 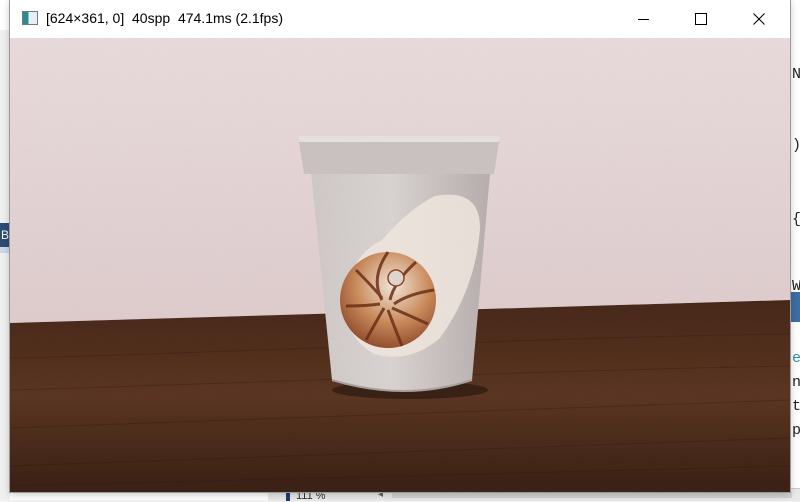 What do you see at coordinates (164, 18) in the screenshot?
I see `window-title: [624×361, 0] 40spp 474.1ms (2.1fps)` at bounding box center [164, 18].